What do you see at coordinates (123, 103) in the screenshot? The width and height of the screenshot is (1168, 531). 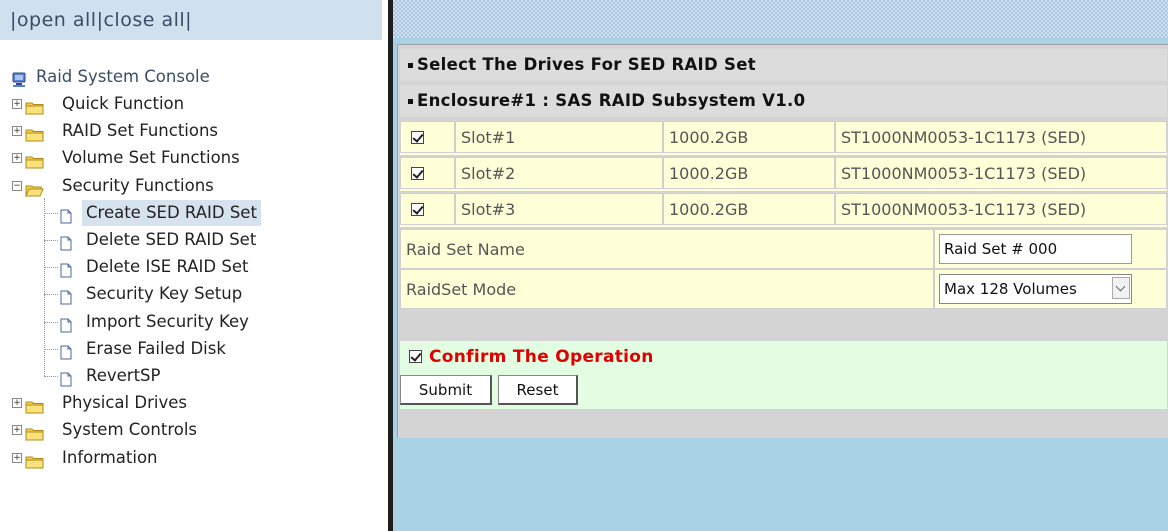 I see `tree-item-label: Quick Function` at bounding box center [123, 103].